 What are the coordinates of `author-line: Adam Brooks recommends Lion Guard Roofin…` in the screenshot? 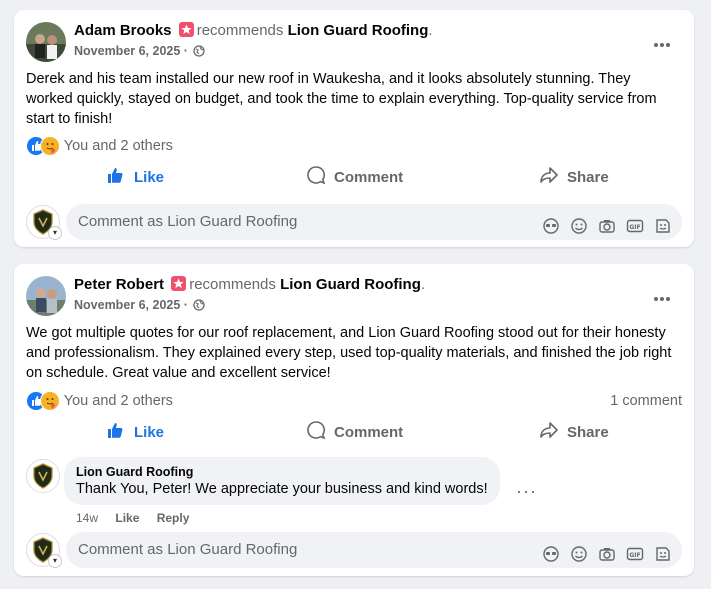 It's located at (253, 30).